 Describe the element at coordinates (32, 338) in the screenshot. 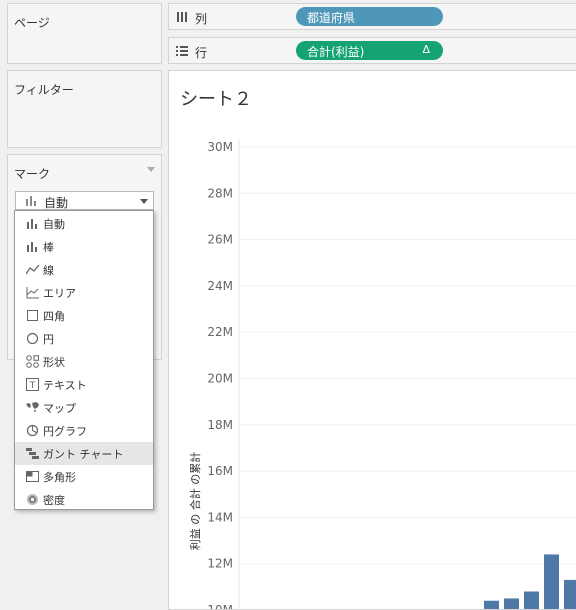

I see `circle-icon` at that location.